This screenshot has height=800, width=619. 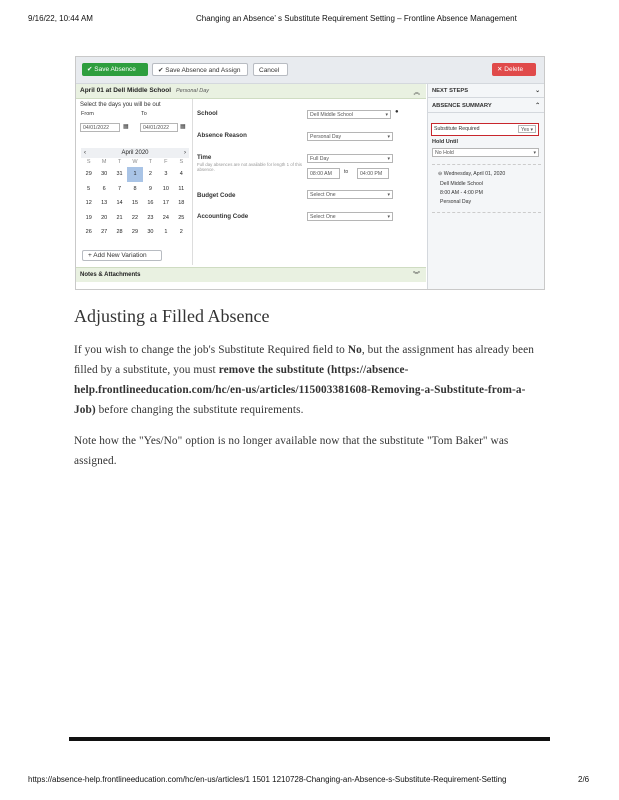 What do you see at coordinates (584, 779) in the screenshot?
I see `print-page-number: 2/6` at bounding box center [584, 779].